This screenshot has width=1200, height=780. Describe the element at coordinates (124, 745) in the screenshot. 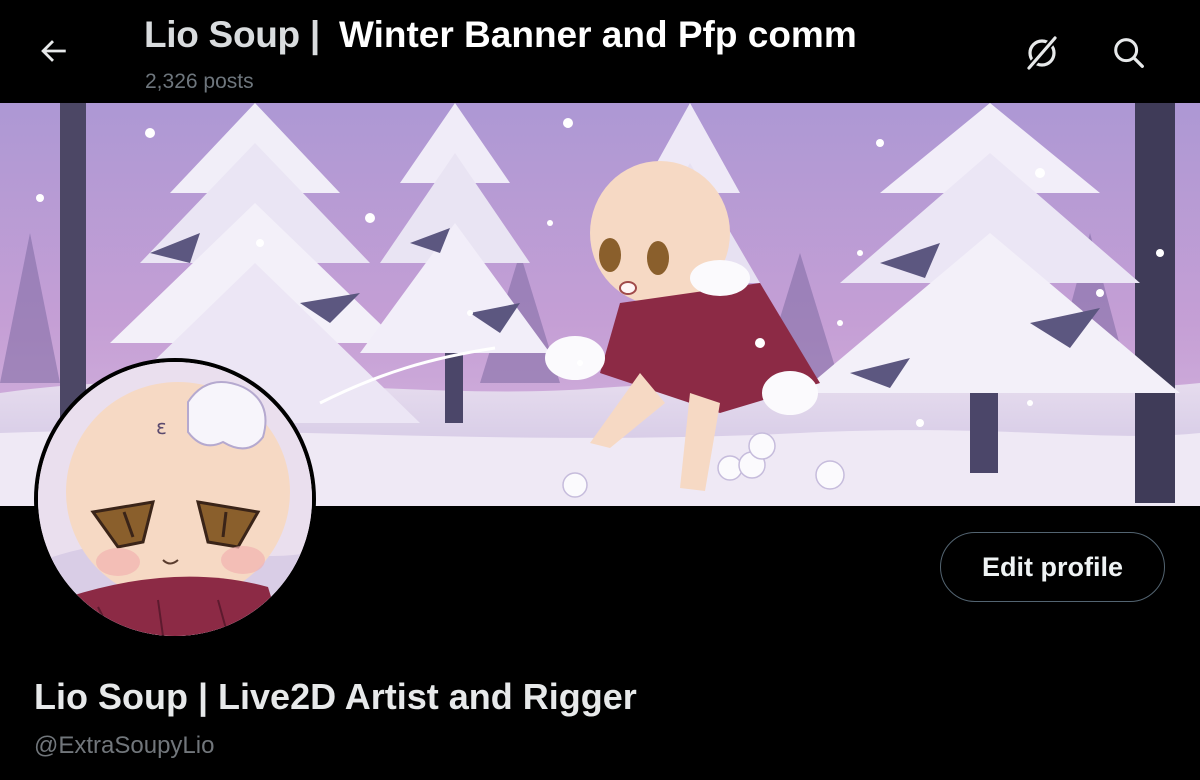

I see `user-handle: @ExtraSoupyLio` at that location.